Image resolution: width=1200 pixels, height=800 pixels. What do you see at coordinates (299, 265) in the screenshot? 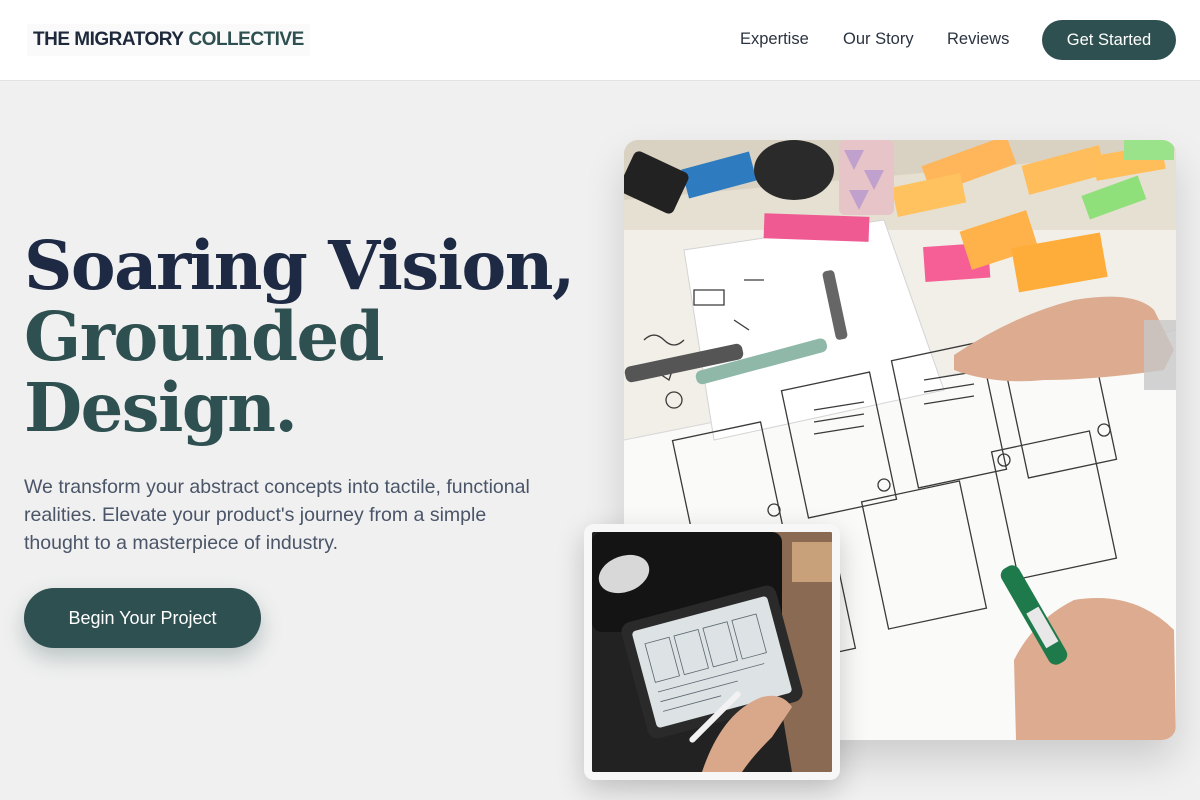
I see `headline-line-1: Soaring Vision,` at bounding box center [299, 265].